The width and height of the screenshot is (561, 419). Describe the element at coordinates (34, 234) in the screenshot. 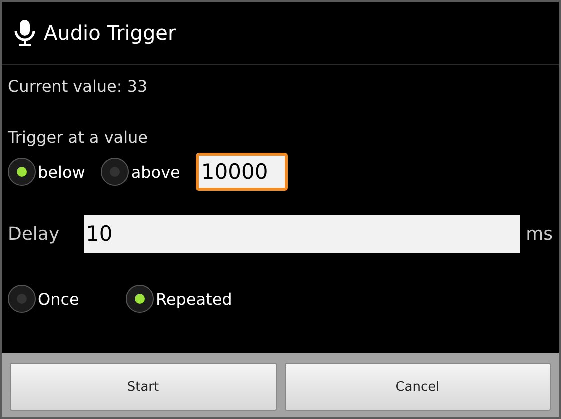

I see `delay-label: Delay` at that location.